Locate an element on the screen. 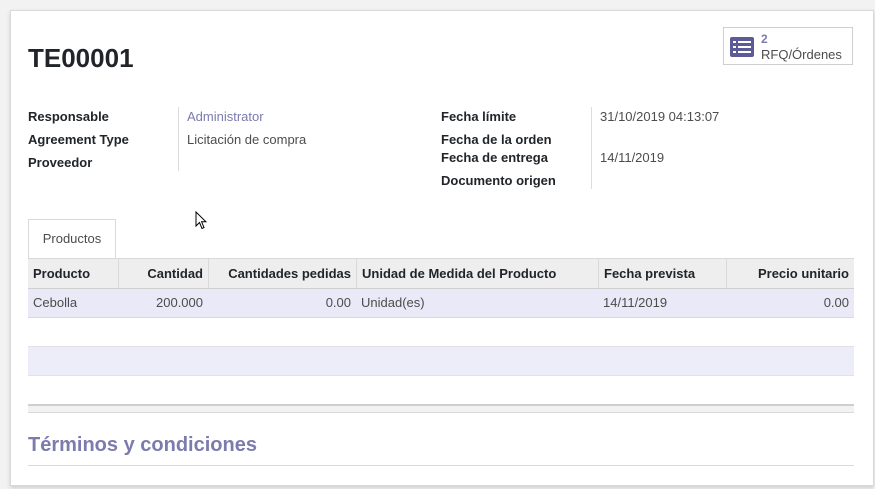 Image resolution: width=875 pixels, height=489 pixels. column-header-producto: Producto is located at coordinates (73, 273).